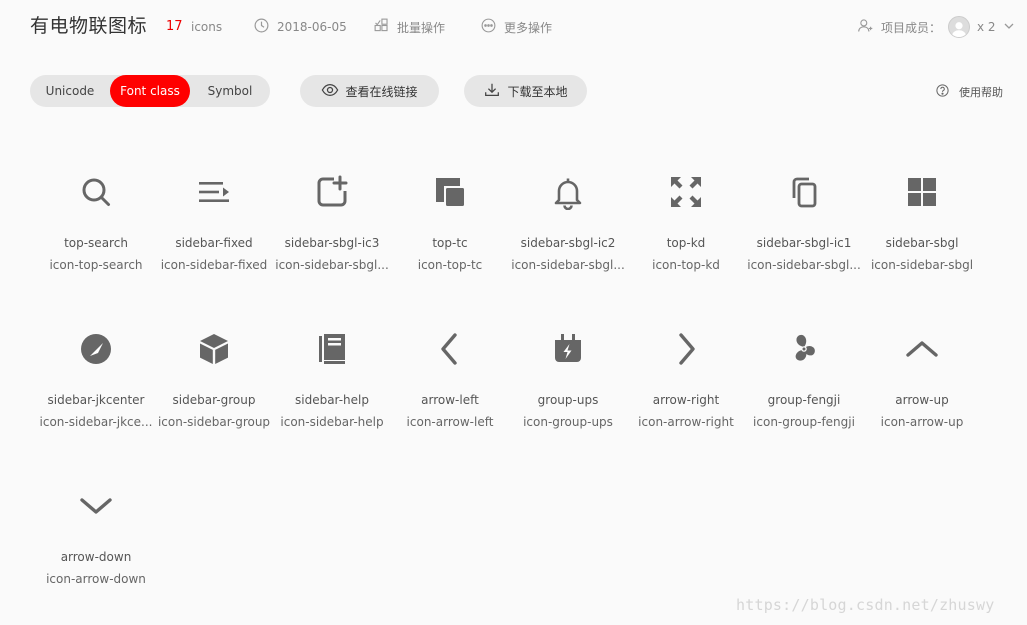  Describe the element at coordinates (492, 91) in the screenshot. I see `download-icon` at that location.